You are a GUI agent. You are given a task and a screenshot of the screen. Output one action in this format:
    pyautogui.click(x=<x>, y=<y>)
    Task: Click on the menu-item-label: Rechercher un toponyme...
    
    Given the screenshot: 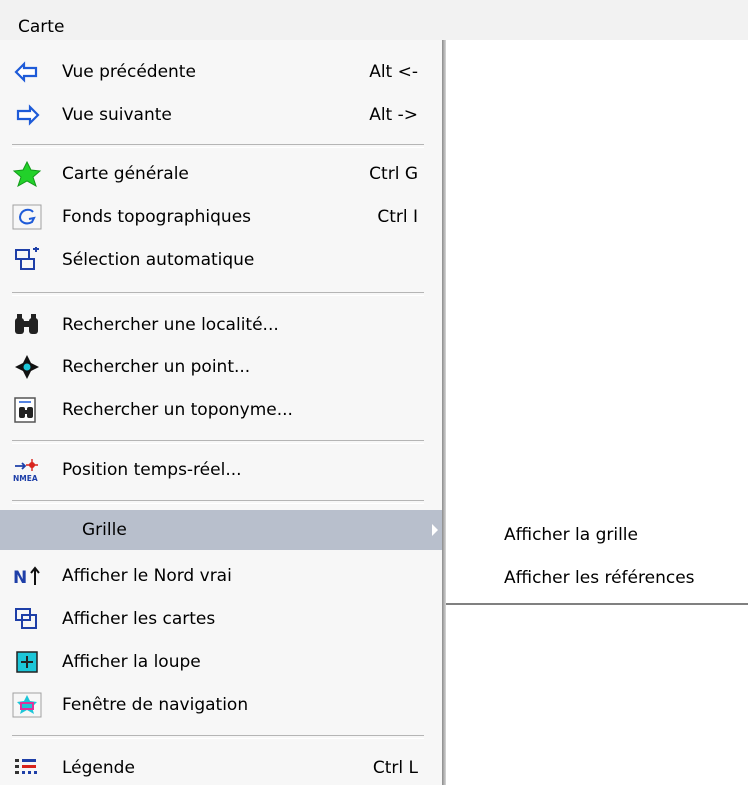 What is the action you would take?
    pyautogui.click(x=177, y=410)
    